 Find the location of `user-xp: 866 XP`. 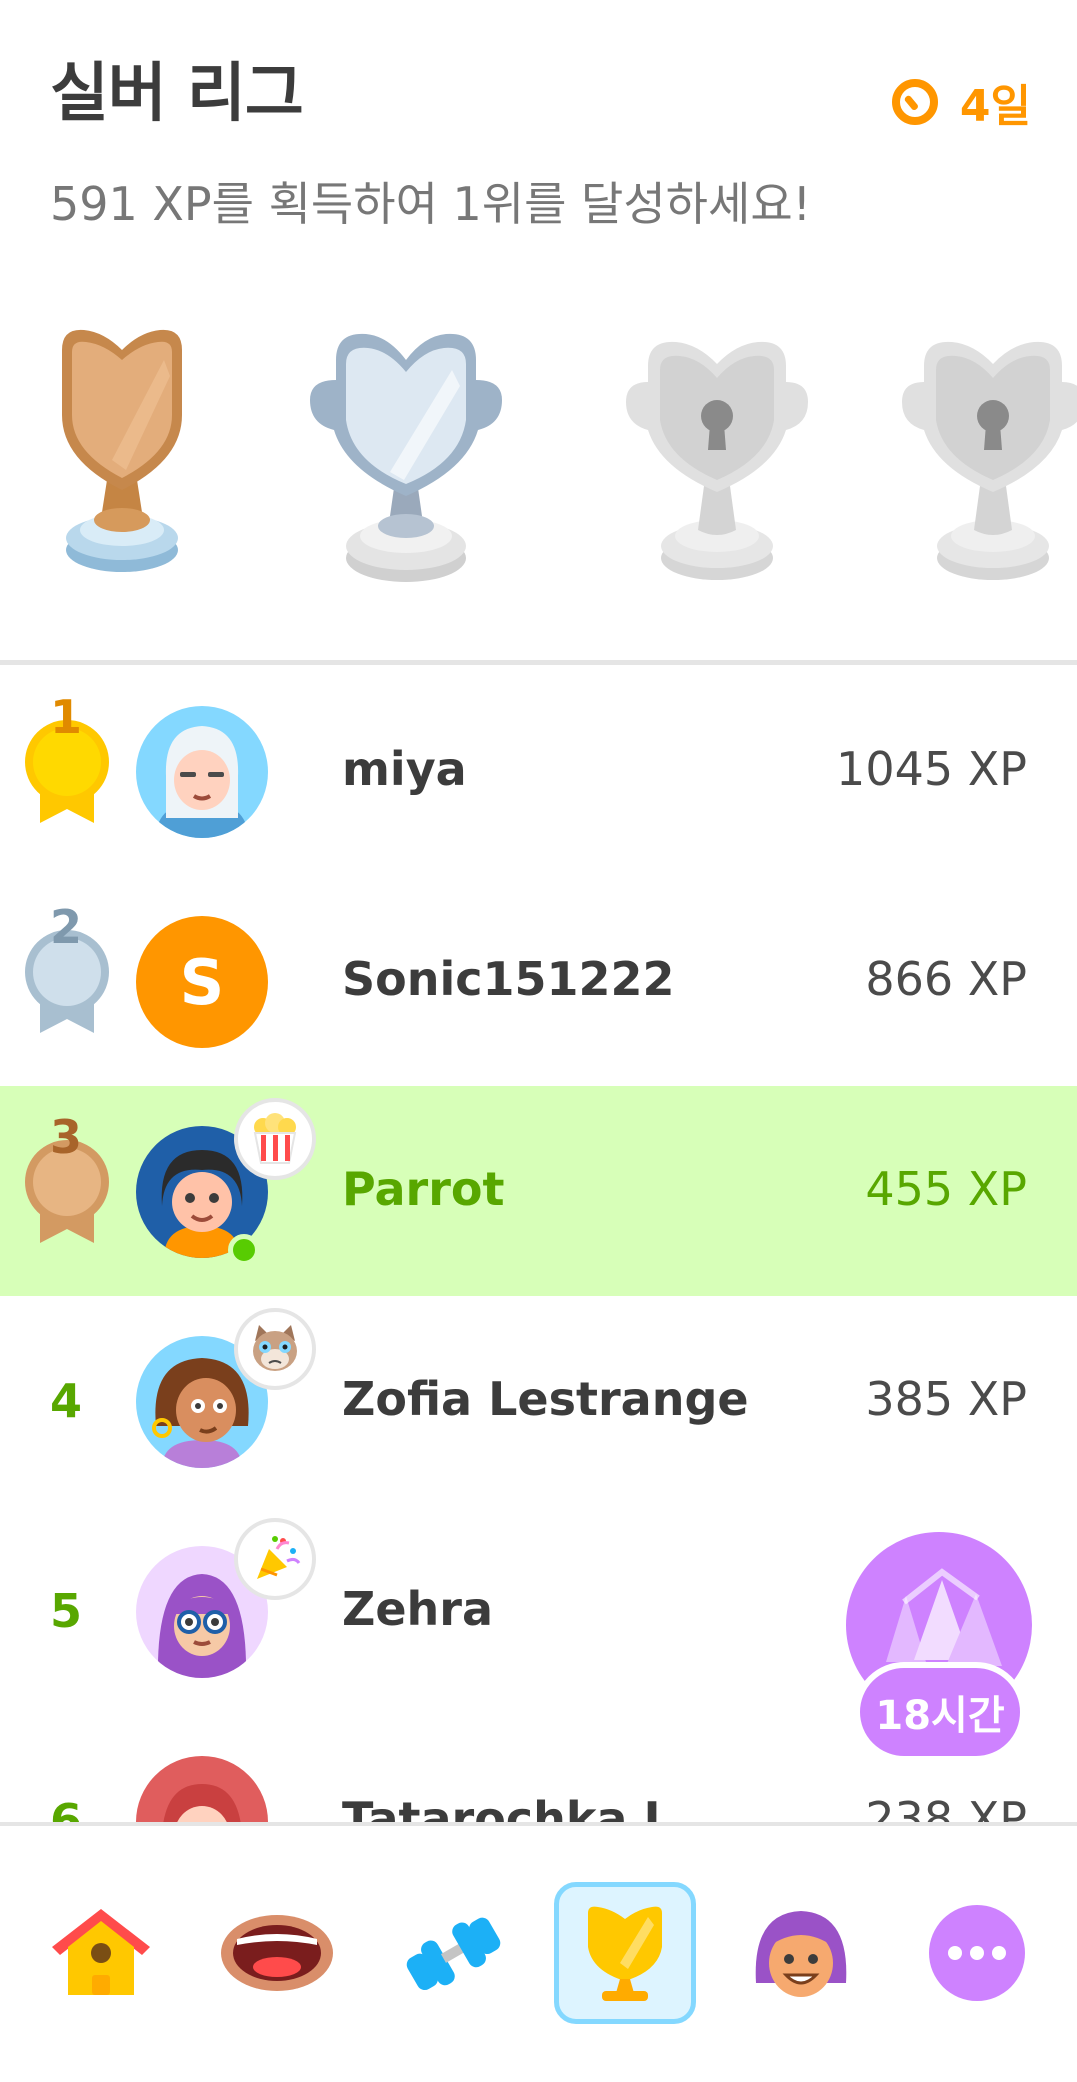

user-xp: 866 XP is located at coordinates (946, 979).